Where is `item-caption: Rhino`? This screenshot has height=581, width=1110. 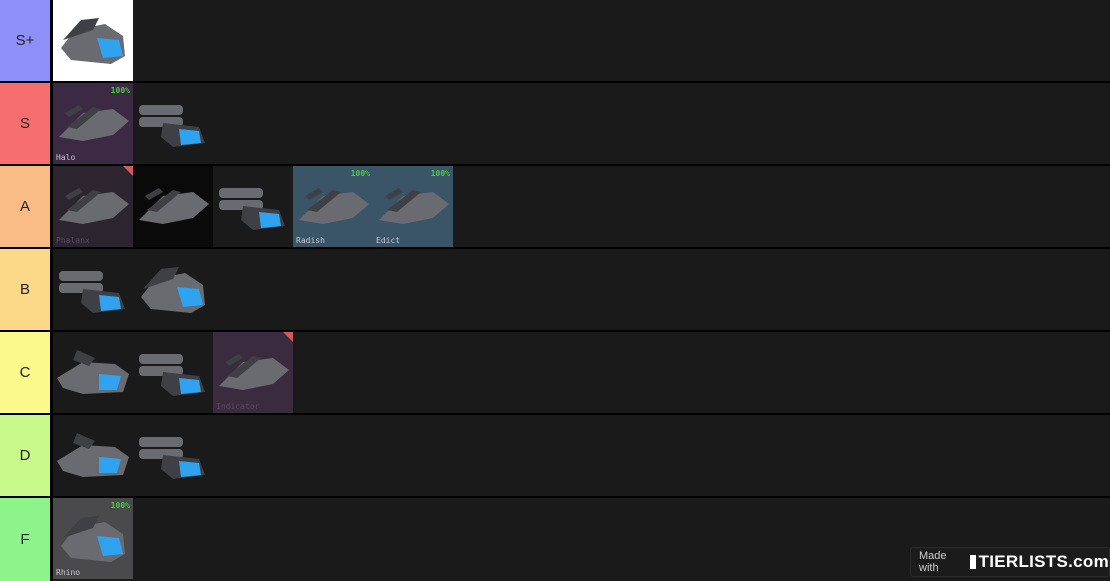
item-caption: Rhino is located at coordinates (68, 572).